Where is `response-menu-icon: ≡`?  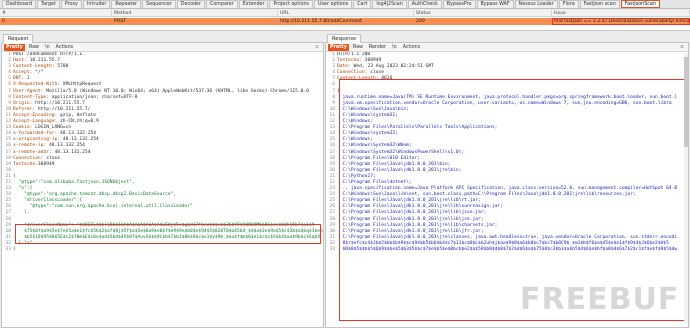
response-menu-icon: ≡ is located at coordinates (682, 47).